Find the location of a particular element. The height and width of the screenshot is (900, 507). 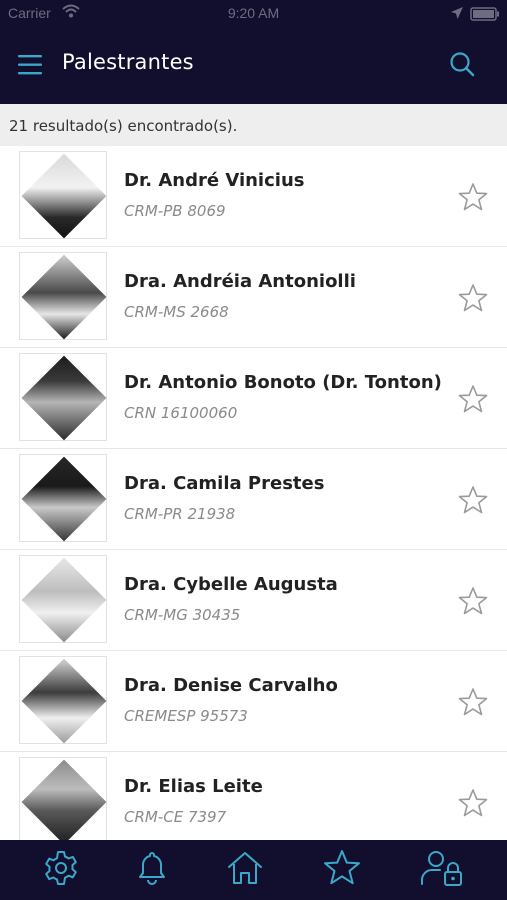

navigation-bar: Palestrantes is located at coordinates (253, 66).